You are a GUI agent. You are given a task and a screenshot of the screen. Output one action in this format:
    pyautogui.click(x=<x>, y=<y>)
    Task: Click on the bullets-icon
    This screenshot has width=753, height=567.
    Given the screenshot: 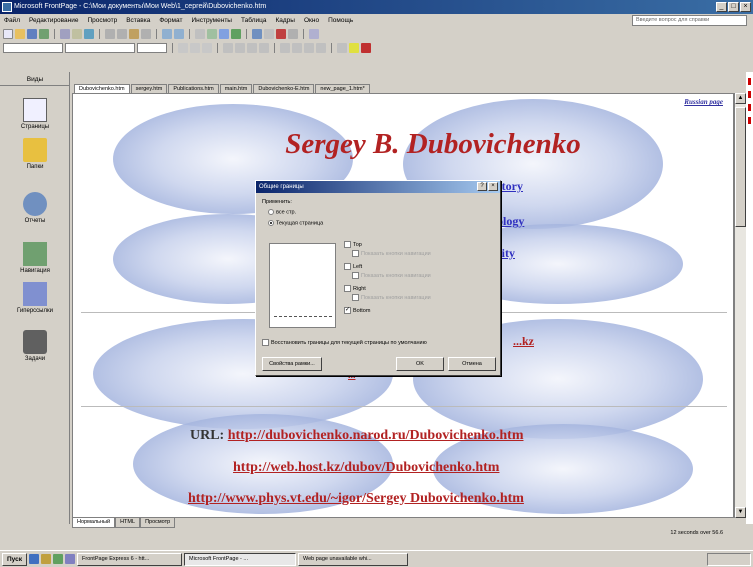 What is the action you would take?
    pyautogui.click(x=297, y=48)
    